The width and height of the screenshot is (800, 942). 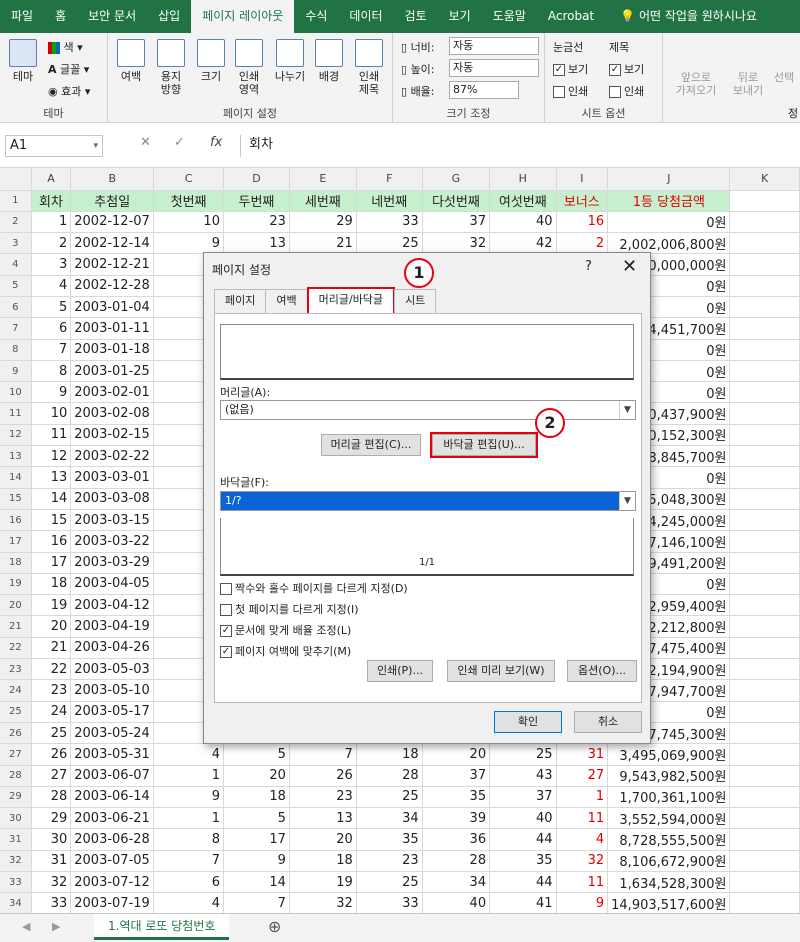 What do you see at coordinates (456, 818) in the screenshot?
I see `cell: 39` at bounding box center [456, 818].